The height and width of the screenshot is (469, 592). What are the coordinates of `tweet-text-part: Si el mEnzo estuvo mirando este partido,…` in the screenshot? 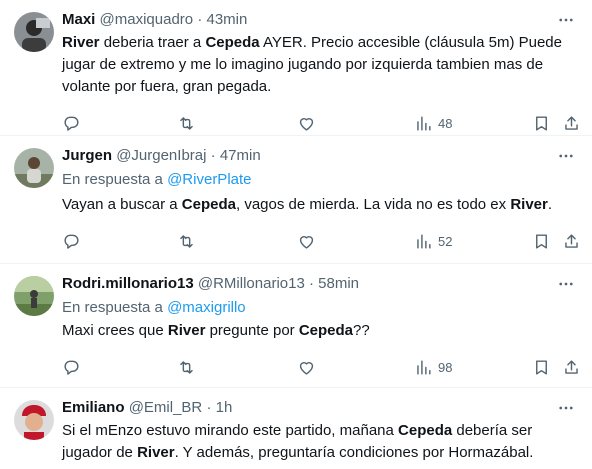 It's located at (230, 430).